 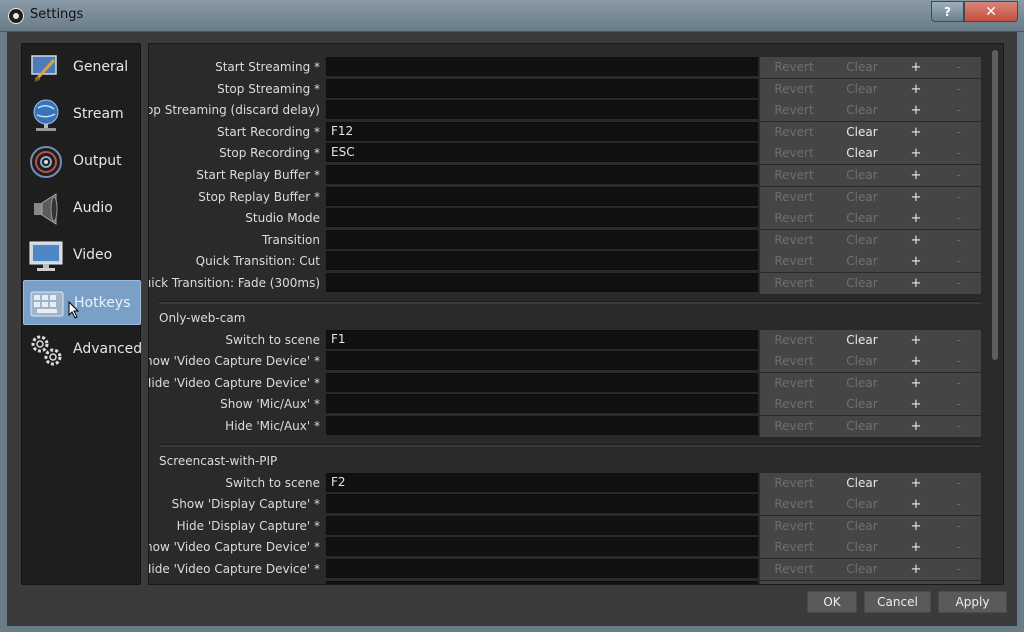 I want to click on sidebar-item-stream: Stream, so click(x=82, y=114).